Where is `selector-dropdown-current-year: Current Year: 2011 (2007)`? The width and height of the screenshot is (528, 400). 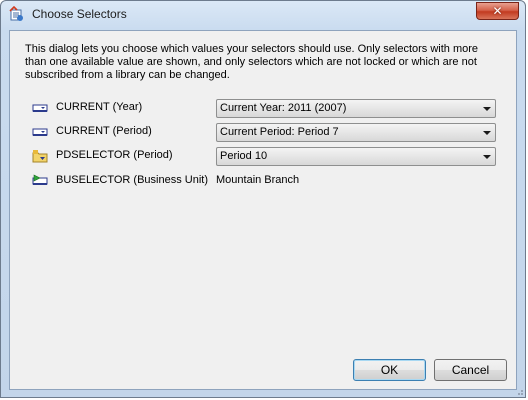
selector-dropdown-current-year: Current Year: 2011 (2007) is located at coordinates (356, 108).